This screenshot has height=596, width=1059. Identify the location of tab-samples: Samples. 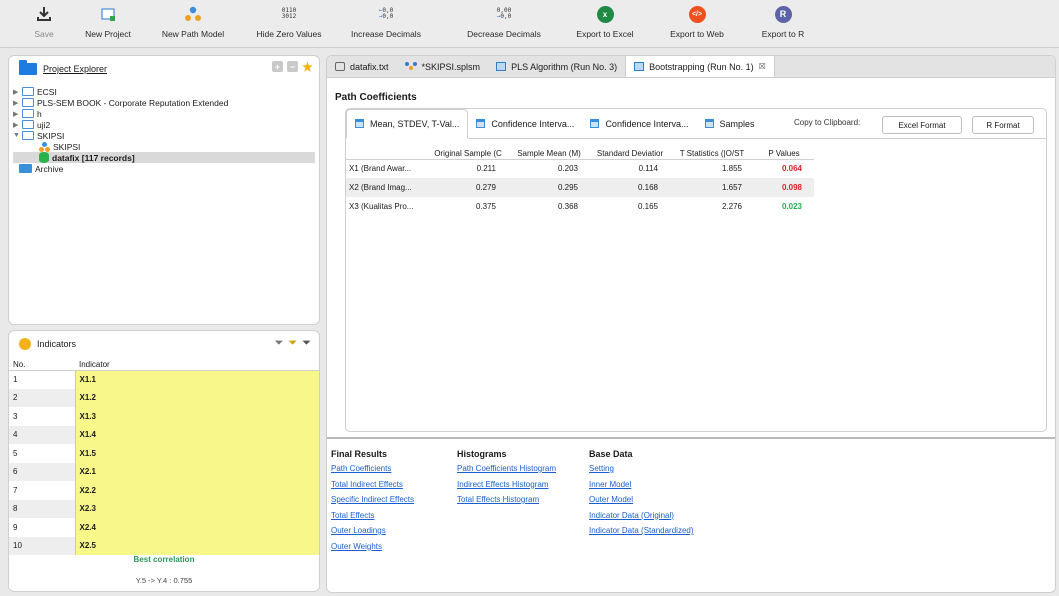
(730, 124).